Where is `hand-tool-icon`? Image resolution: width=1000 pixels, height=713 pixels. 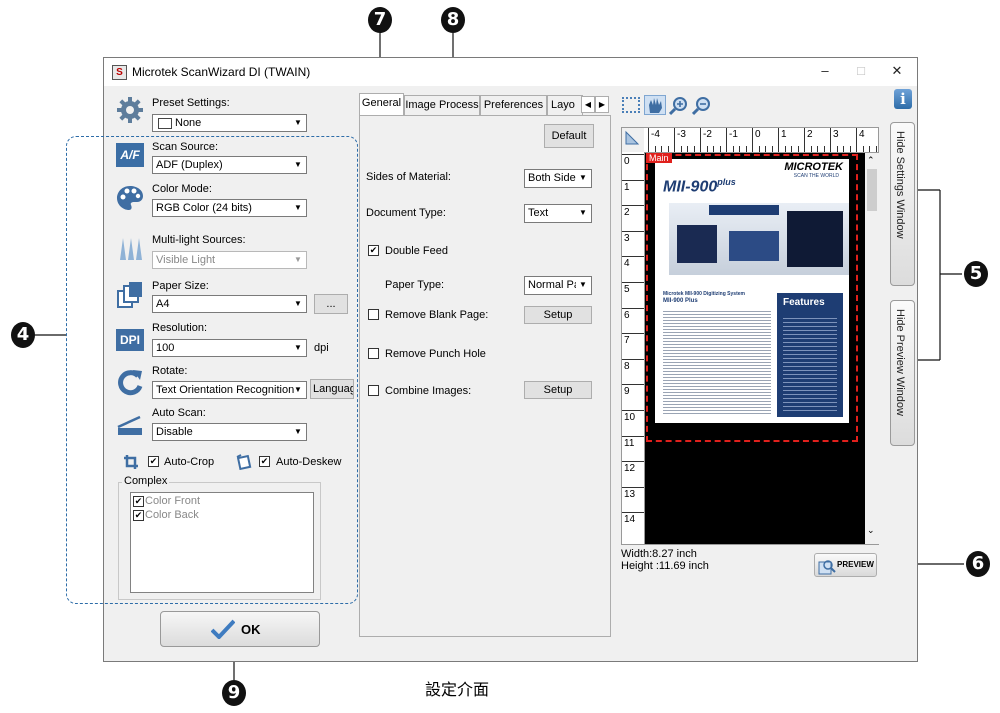 hand-tool-icon is located at coordinates (655, 105).